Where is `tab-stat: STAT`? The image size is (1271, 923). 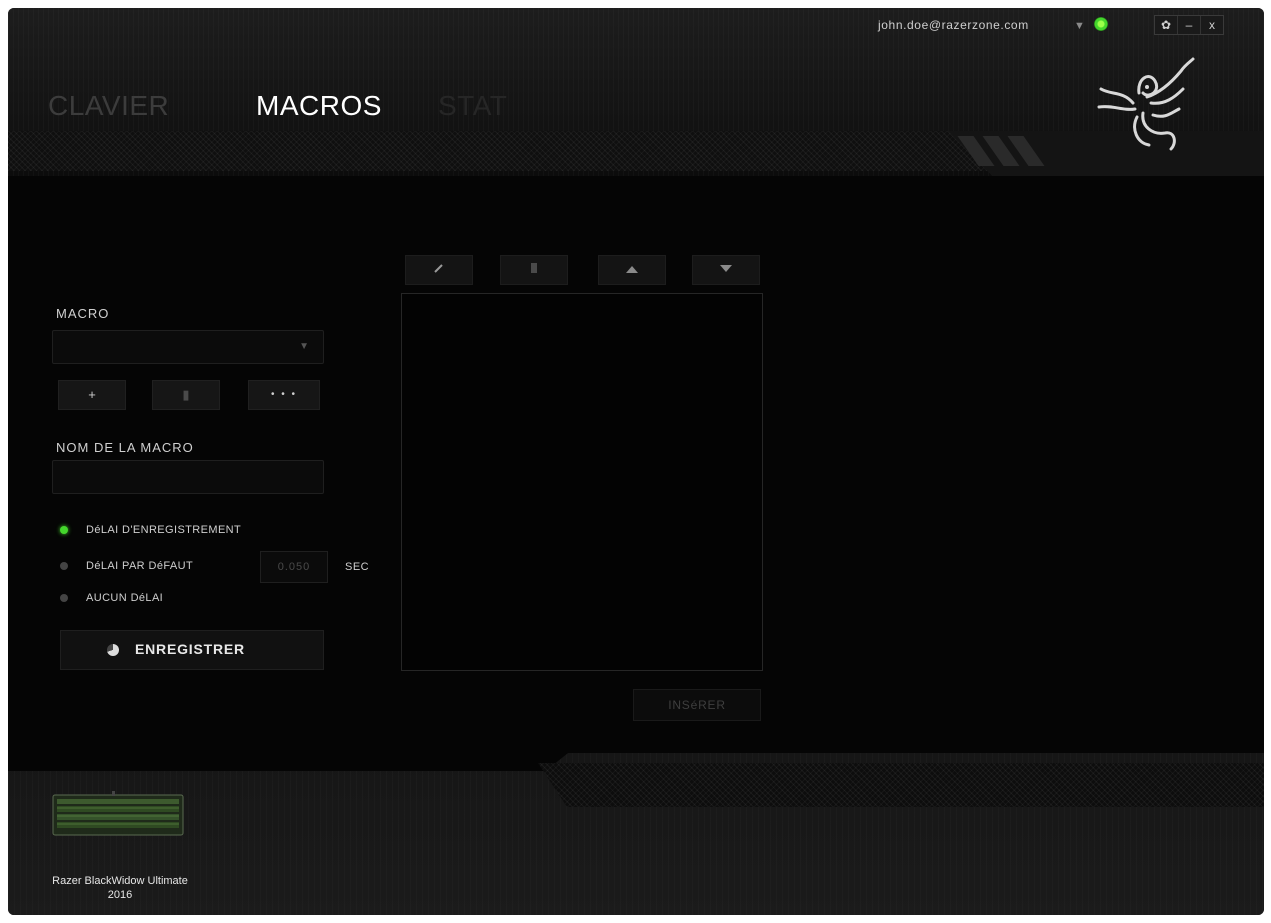 tab-stat: STAT is located at coordinates (472, 106).